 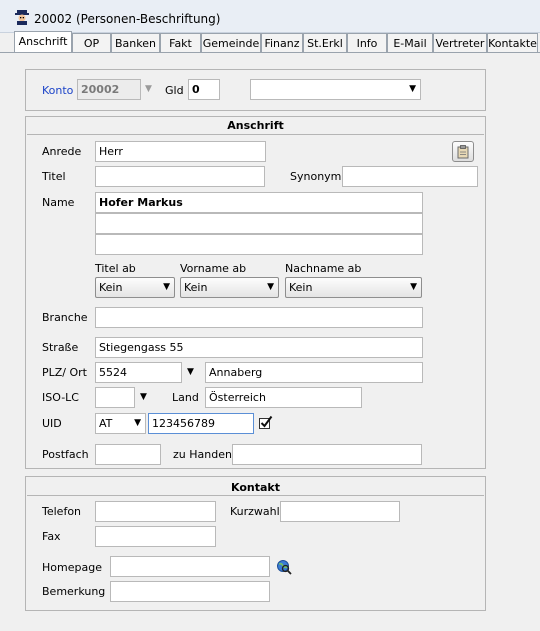 I want to click on tab-vertreter: Vertreter, so click(x=460, y=42).